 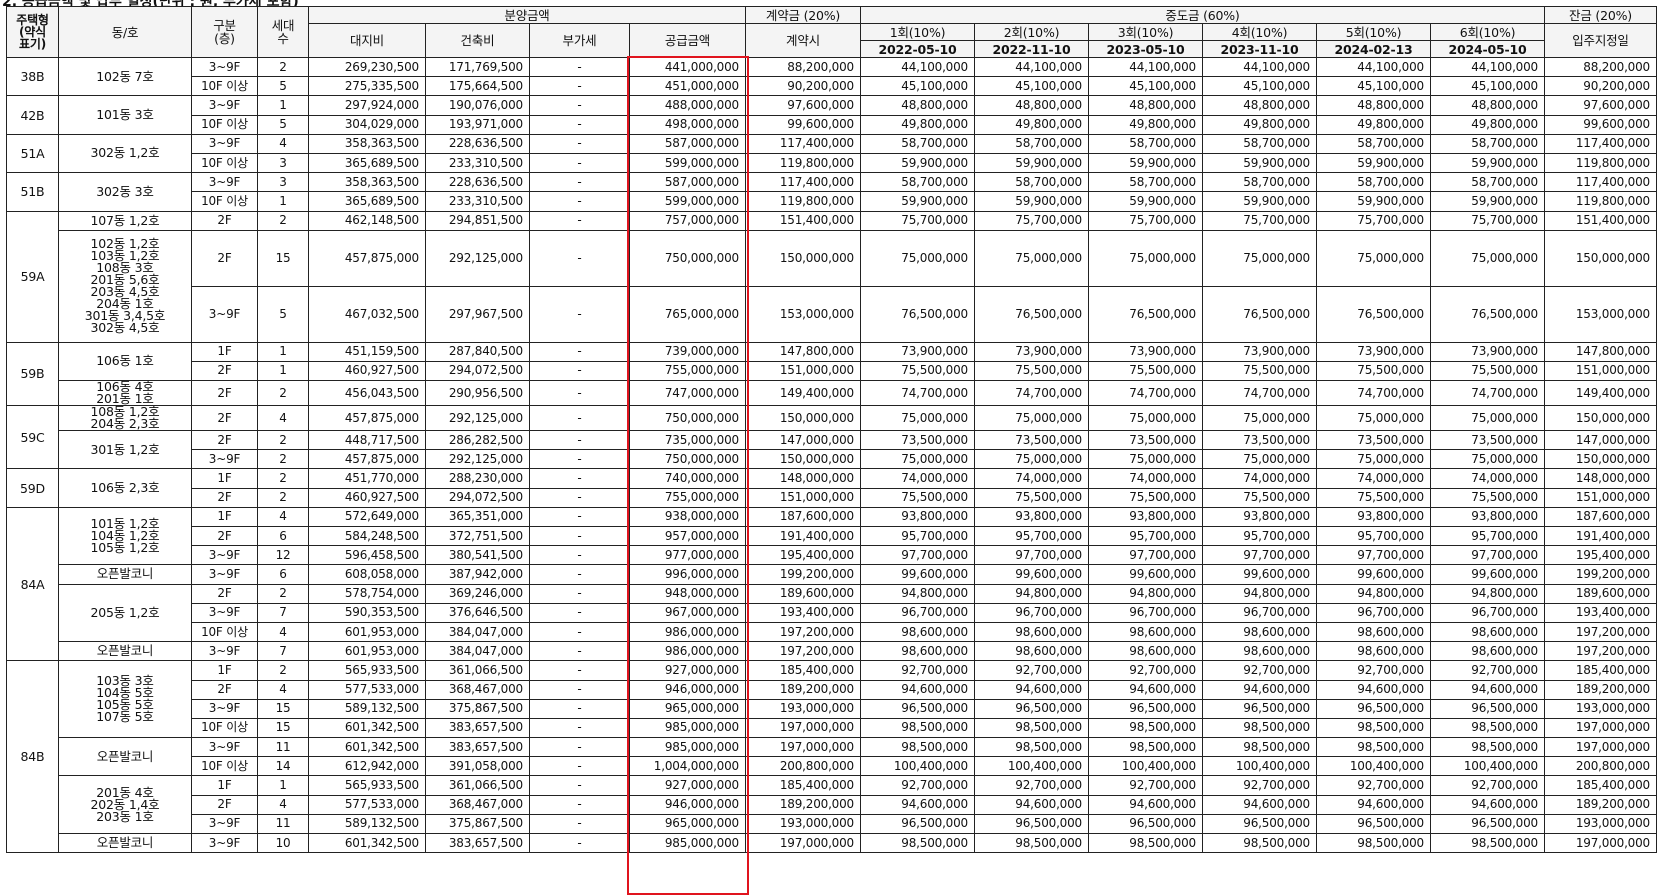 What do you see at coordinates (1600, 555) in the screenshot?
I see `cell-balance: 195,400,000` at bounding box center [1600, 555].